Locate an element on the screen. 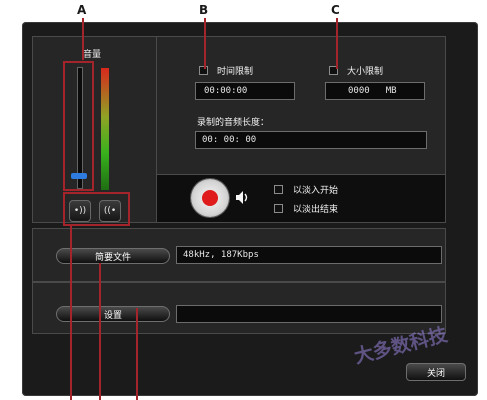 Image resolution: width=487 pixels, height=400 pixels. callout-b-line is located at coordinates (205, 43).